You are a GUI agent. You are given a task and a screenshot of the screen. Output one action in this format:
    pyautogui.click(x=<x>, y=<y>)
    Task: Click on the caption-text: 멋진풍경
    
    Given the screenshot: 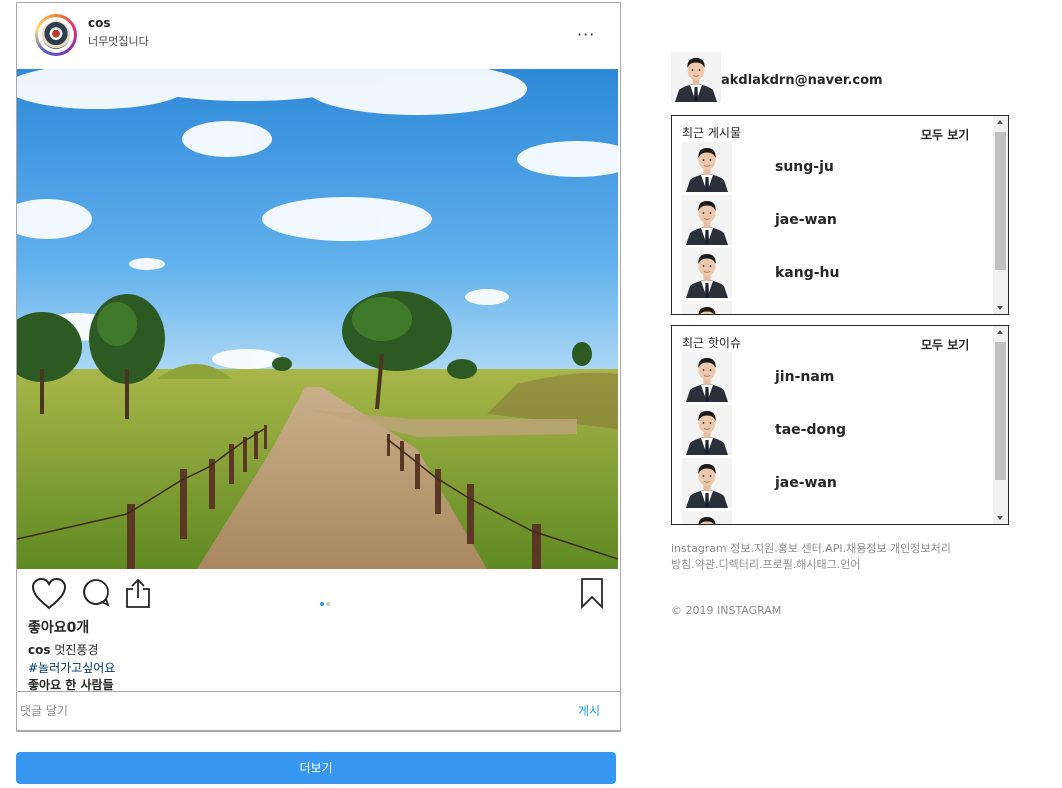 What is the action you would take?
    pyautogui.click(x=74, y=650)
    